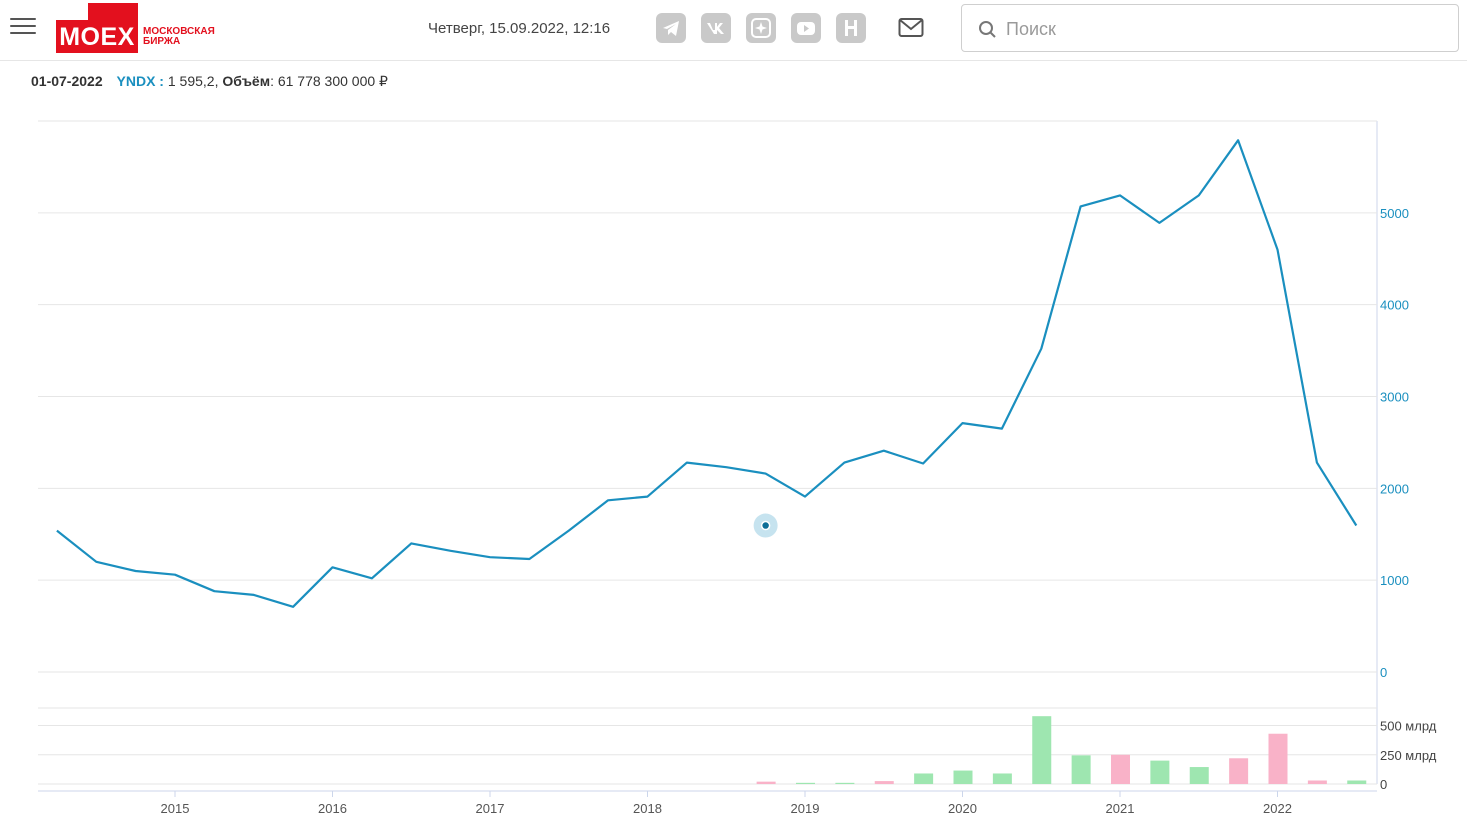  Describe the element at coordinates (1394, 213) in the screenshot. I see `price-tick-label: 5000` at that location.